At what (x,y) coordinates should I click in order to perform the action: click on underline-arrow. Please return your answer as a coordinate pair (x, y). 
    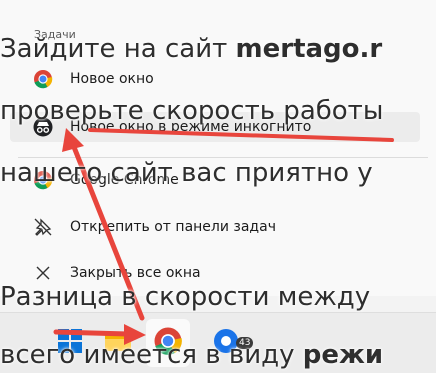
    Looking at the image, I should click on (241, 135).